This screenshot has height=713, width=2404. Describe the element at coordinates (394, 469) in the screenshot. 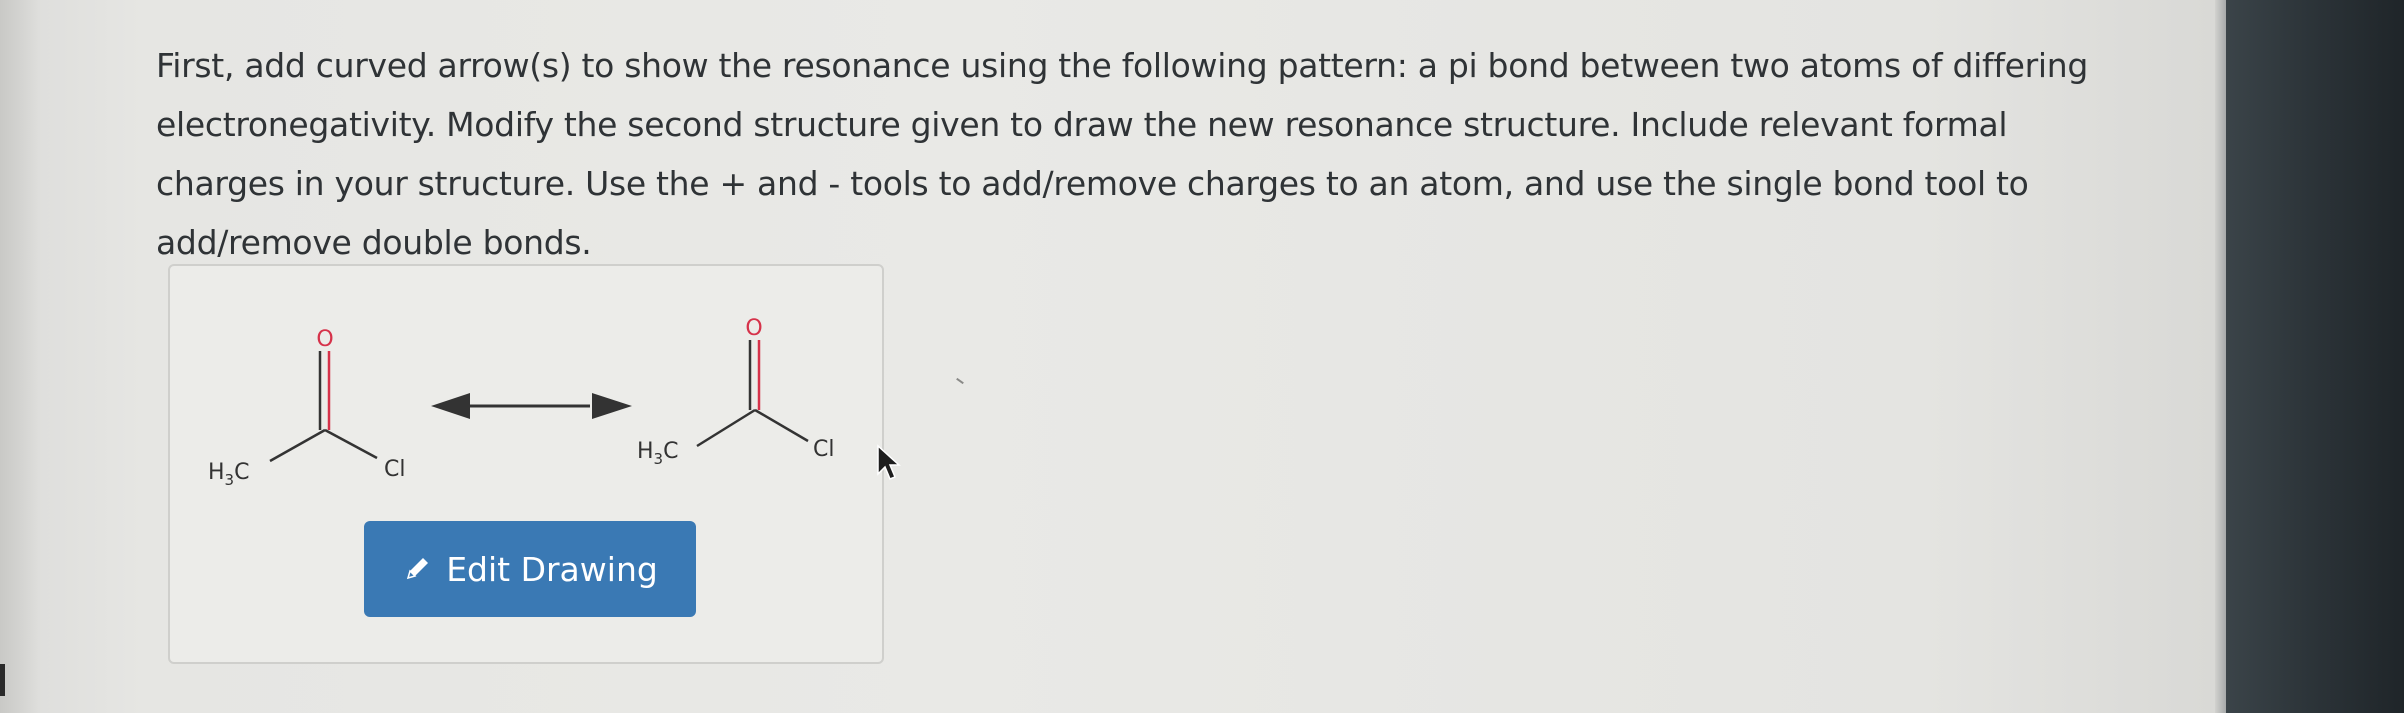

I see `chlorine-atom: Cl` at that location.